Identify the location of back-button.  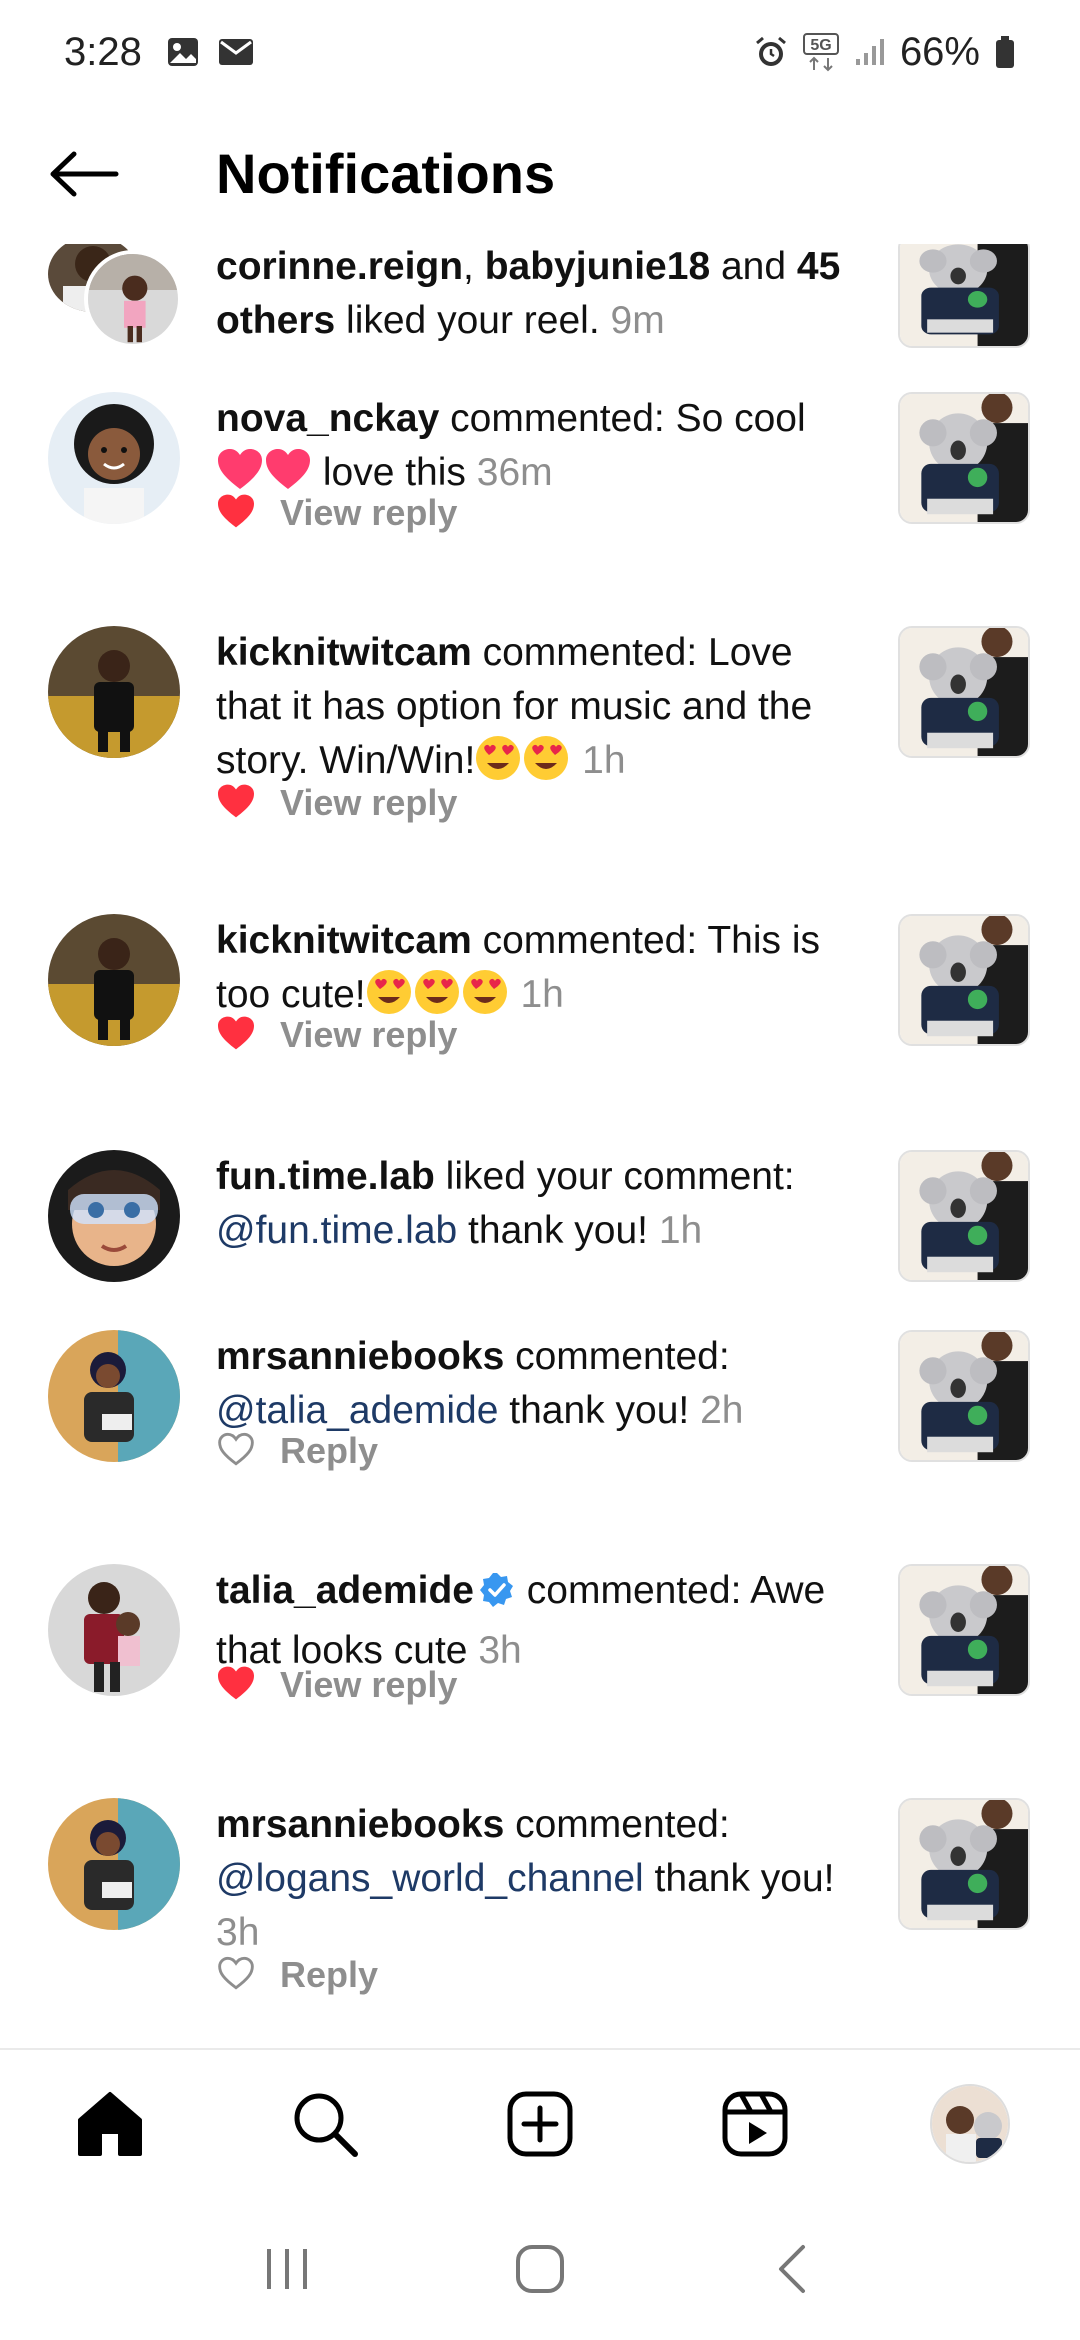
(84, 174).